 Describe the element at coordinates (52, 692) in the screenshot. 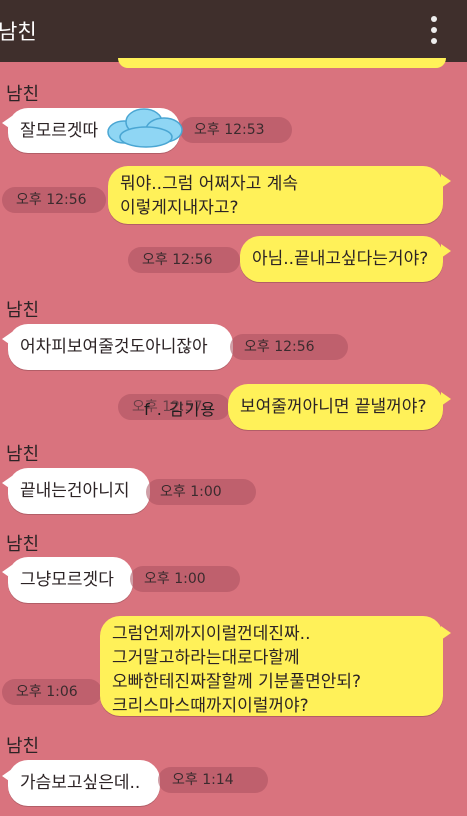

I see `message-time: 오후 1:06` at that location.